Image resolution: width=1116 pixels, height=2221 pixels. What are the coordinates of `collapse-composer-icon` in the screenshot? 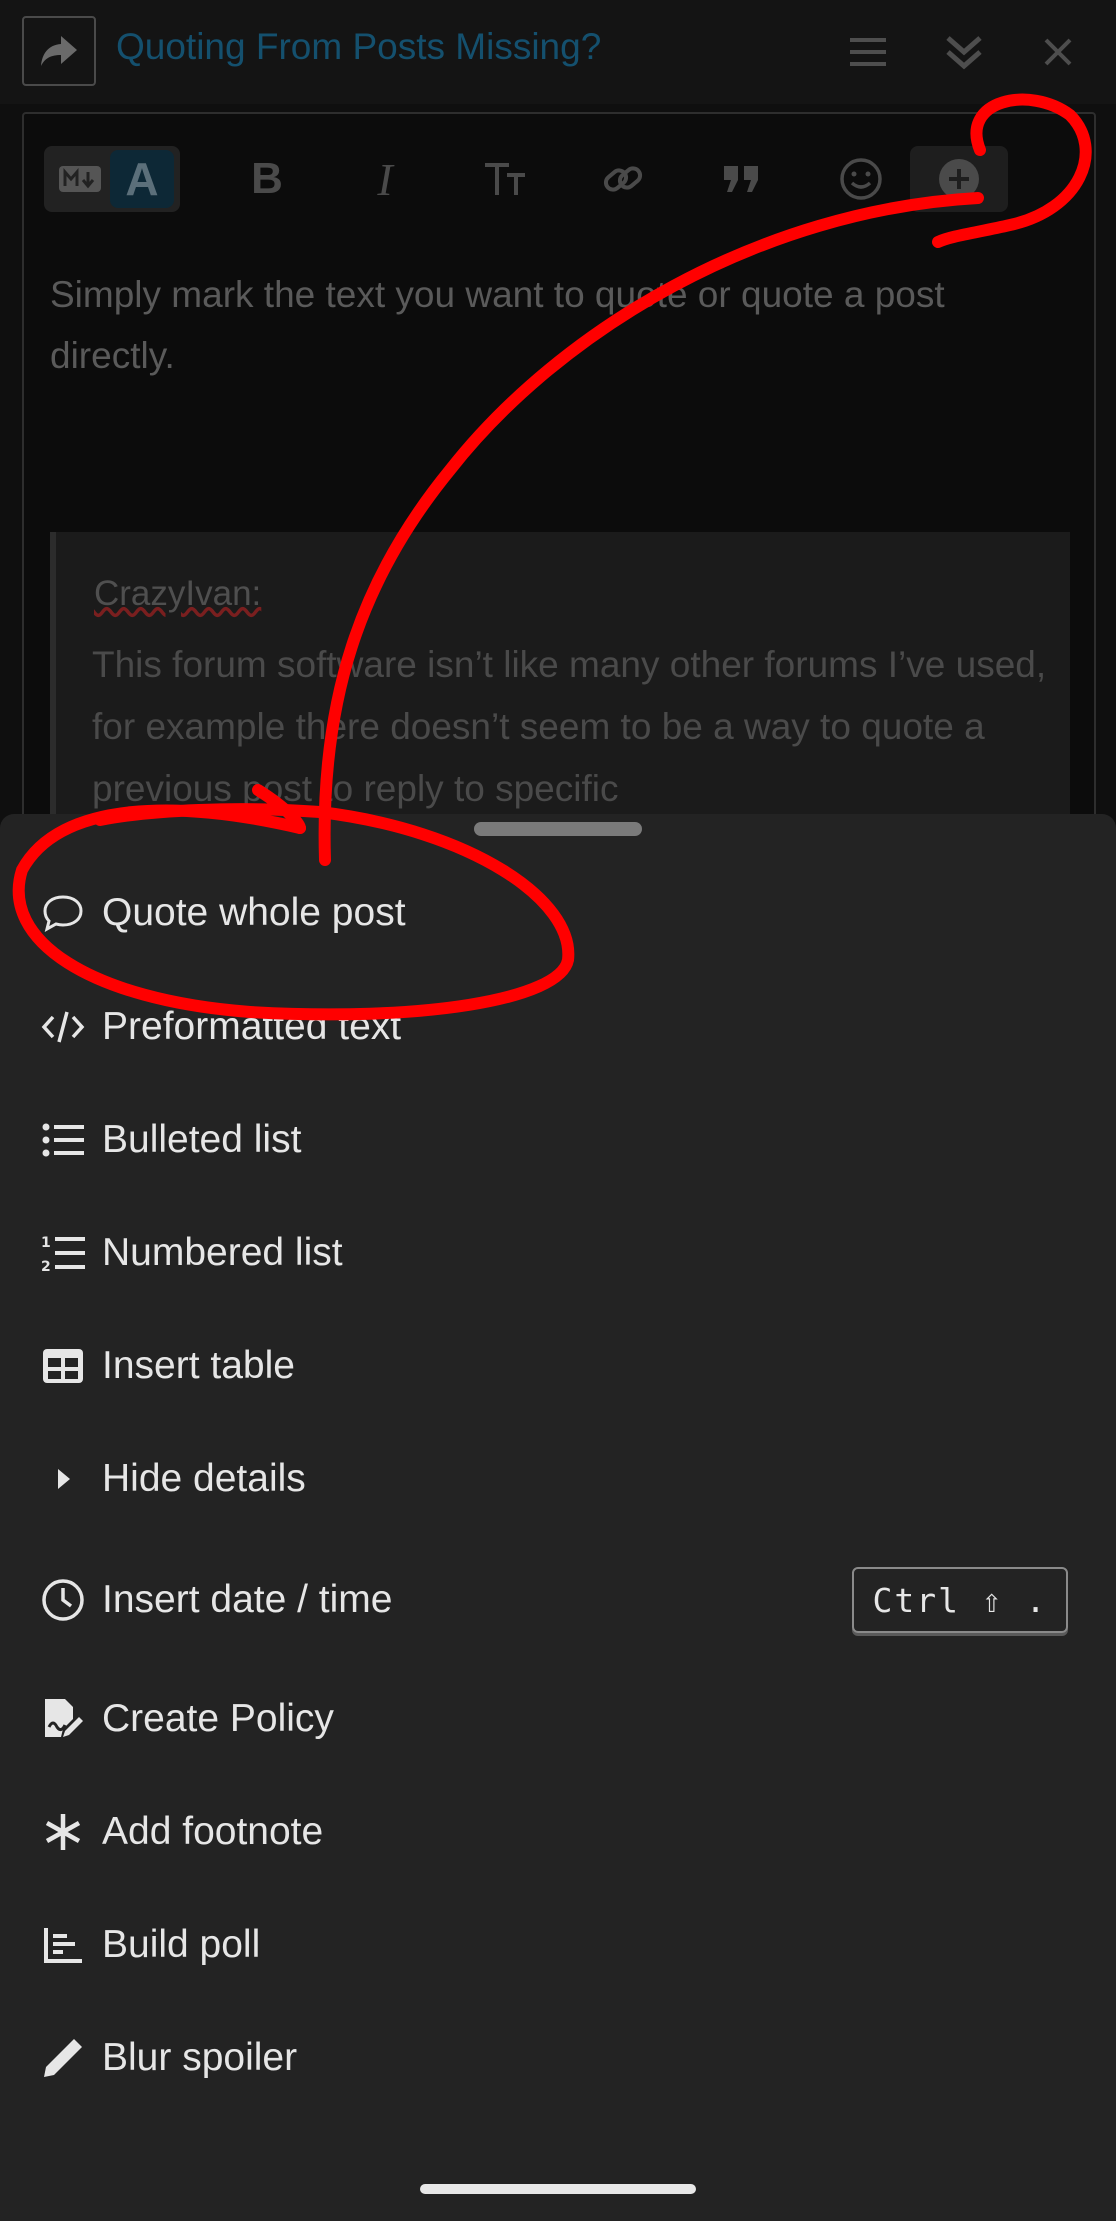 It's located at (964, 52).